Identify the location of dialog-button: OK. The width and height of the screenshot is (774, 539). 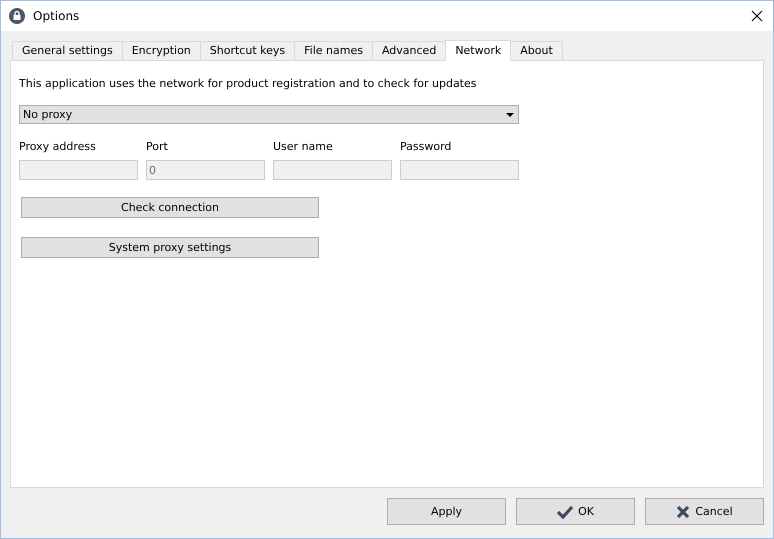
(575, 511).